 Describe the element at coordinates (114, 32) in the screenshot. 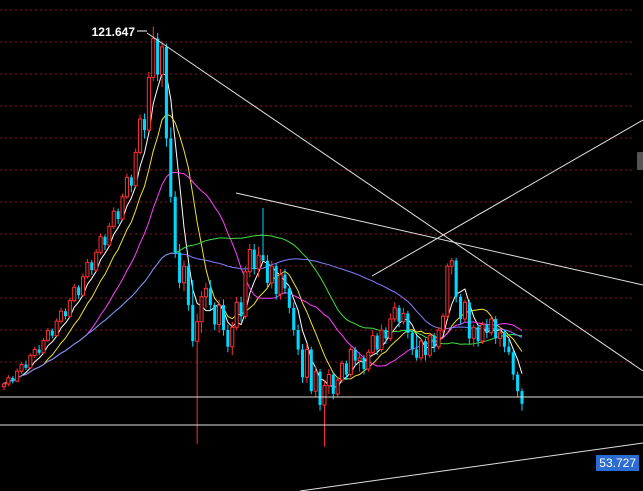

I see `high-price-label: 121.647` at that location.